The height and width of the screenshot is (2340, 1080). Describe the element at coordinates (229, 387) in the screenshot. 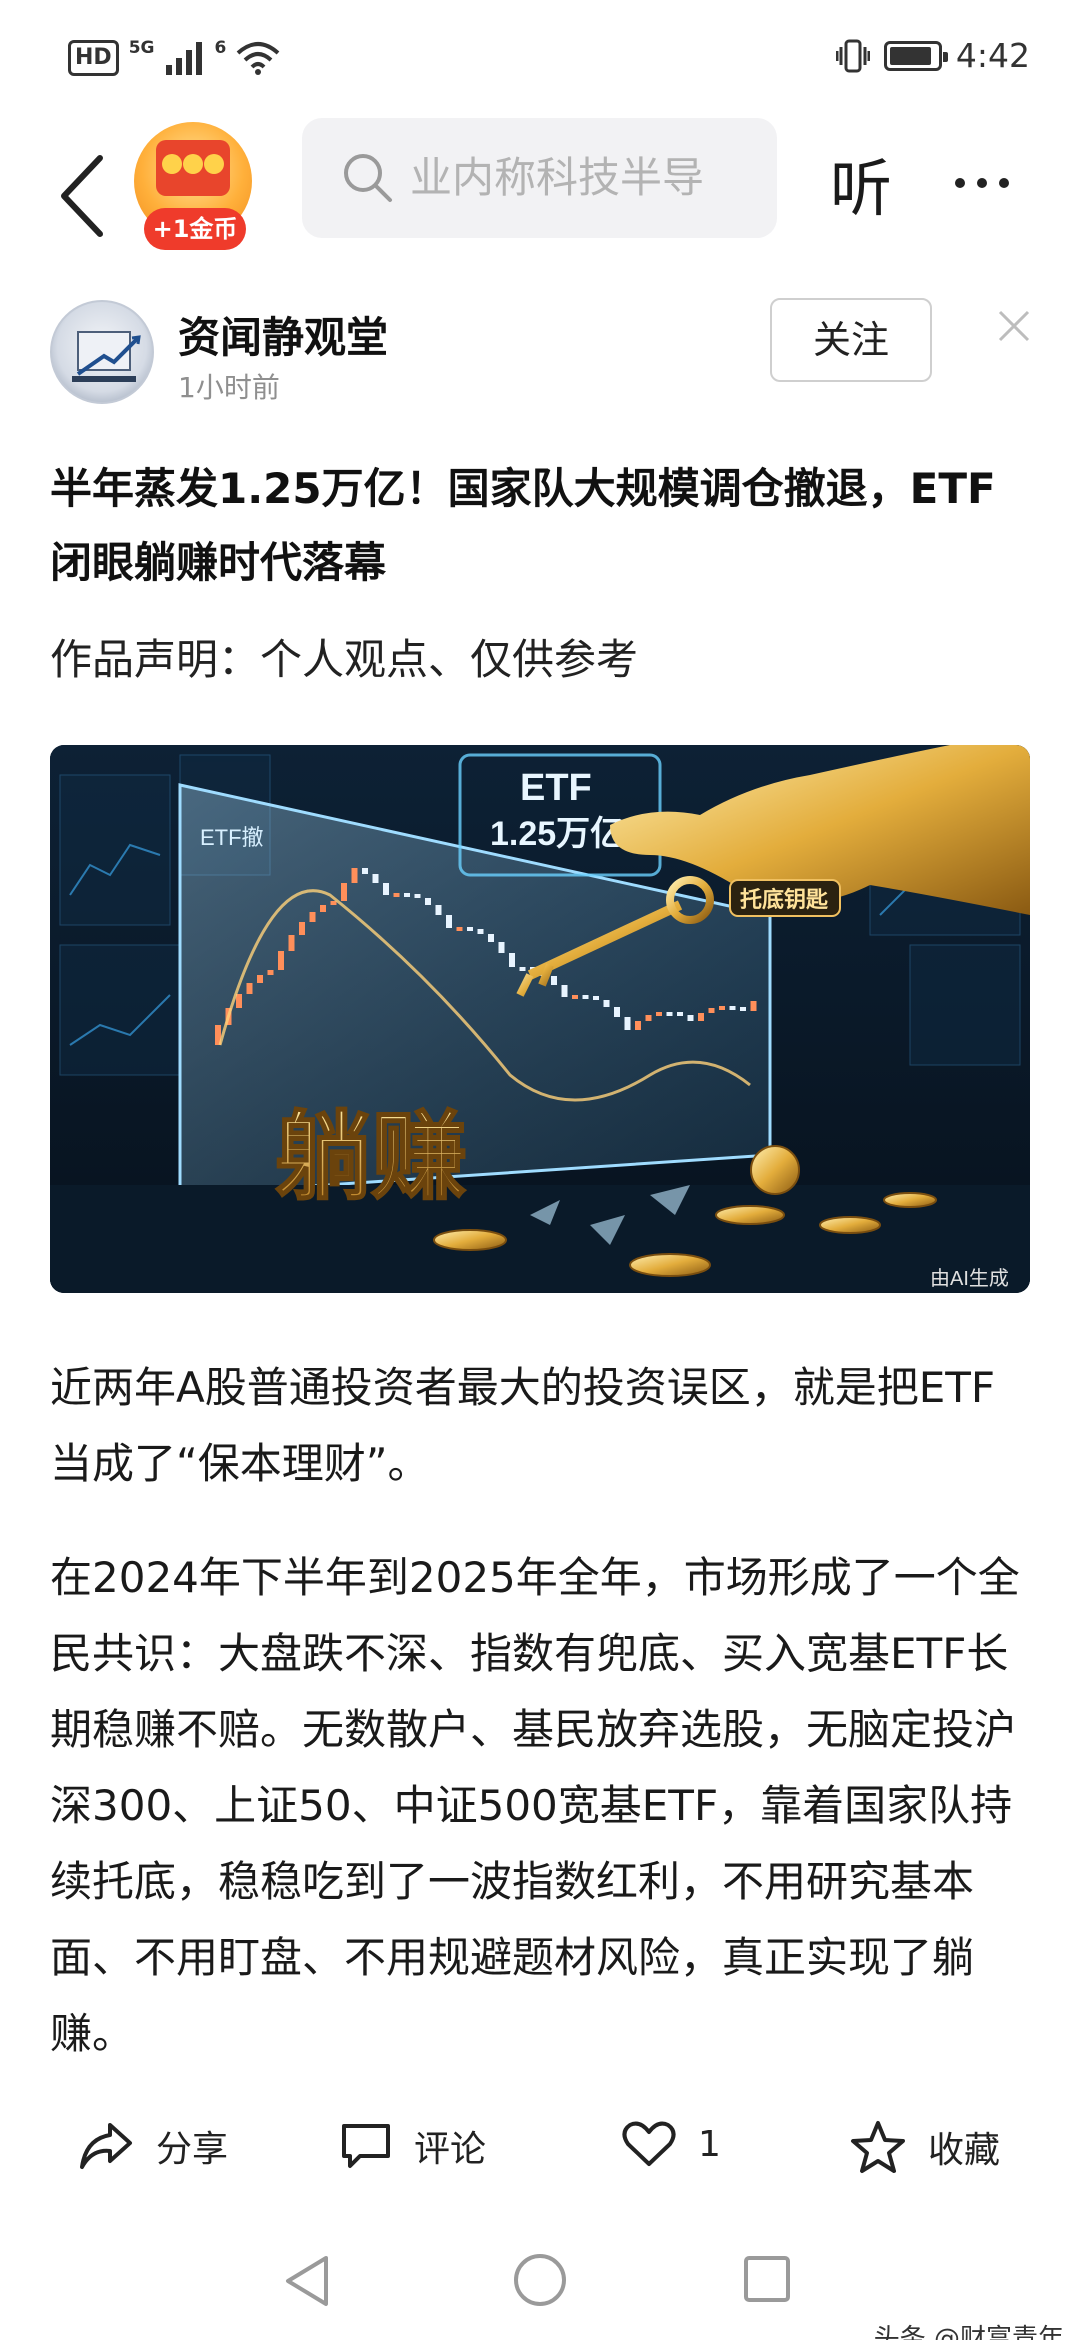

I see `post-time: 1小时前` at that location.